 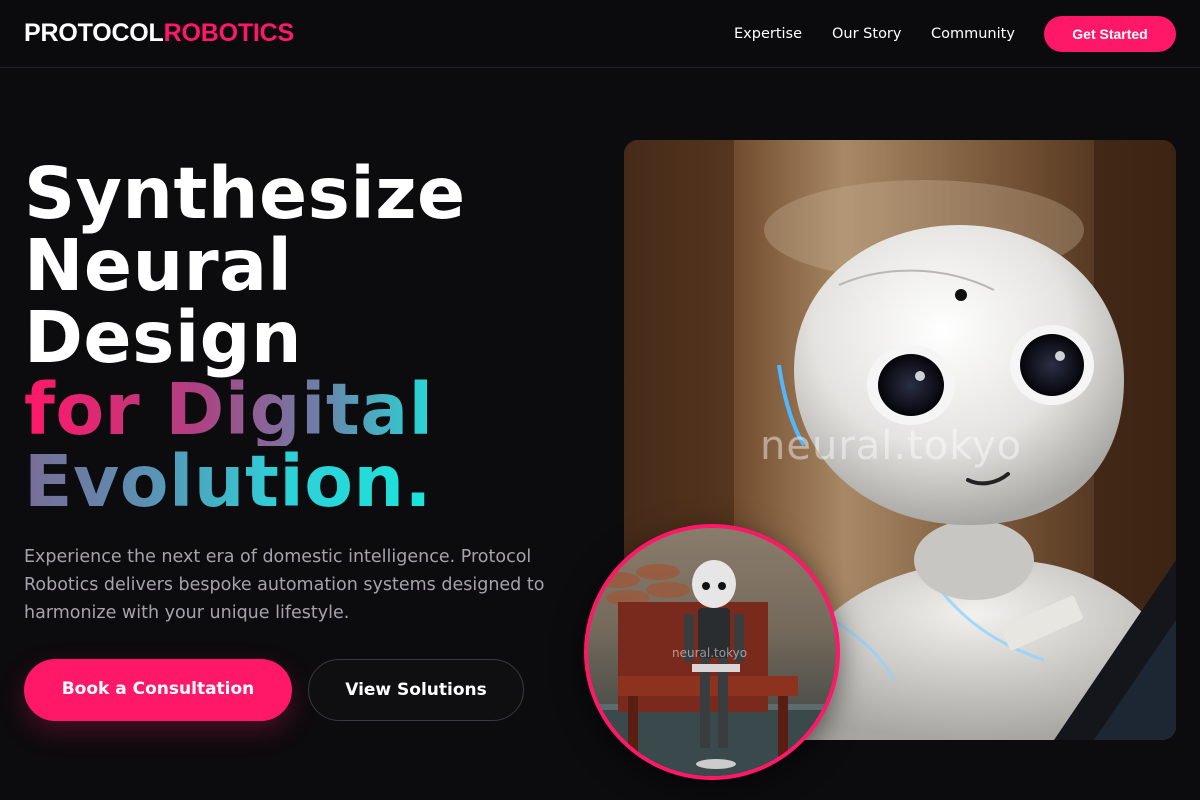 What do you see at coordinates (1110, 34) in the screenshot?
I see `get-started-button: Get Started` at bounding box center [1110, 34].